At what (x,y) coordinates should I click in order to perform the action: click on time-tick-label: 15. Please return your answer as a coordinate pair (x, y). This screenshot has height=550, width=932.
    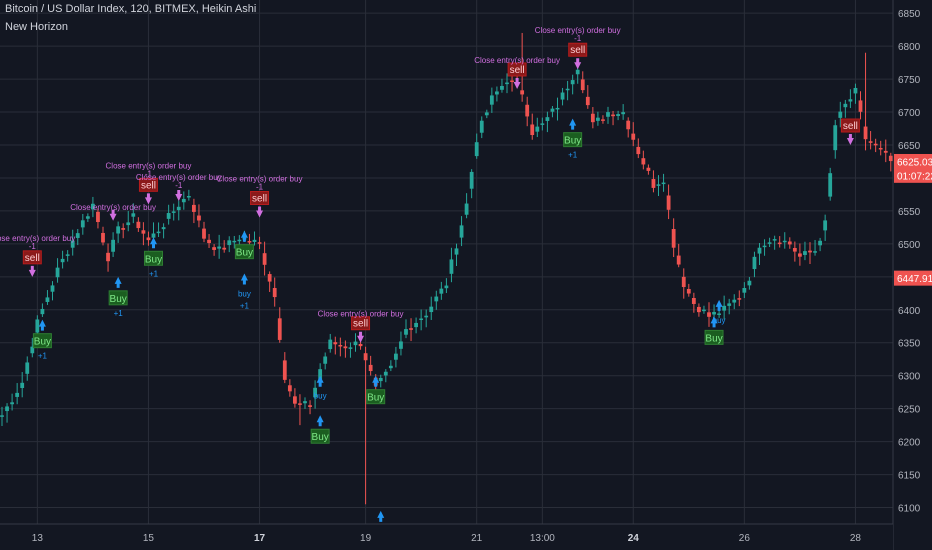
    Looking at the image, I should click on (149, 538).